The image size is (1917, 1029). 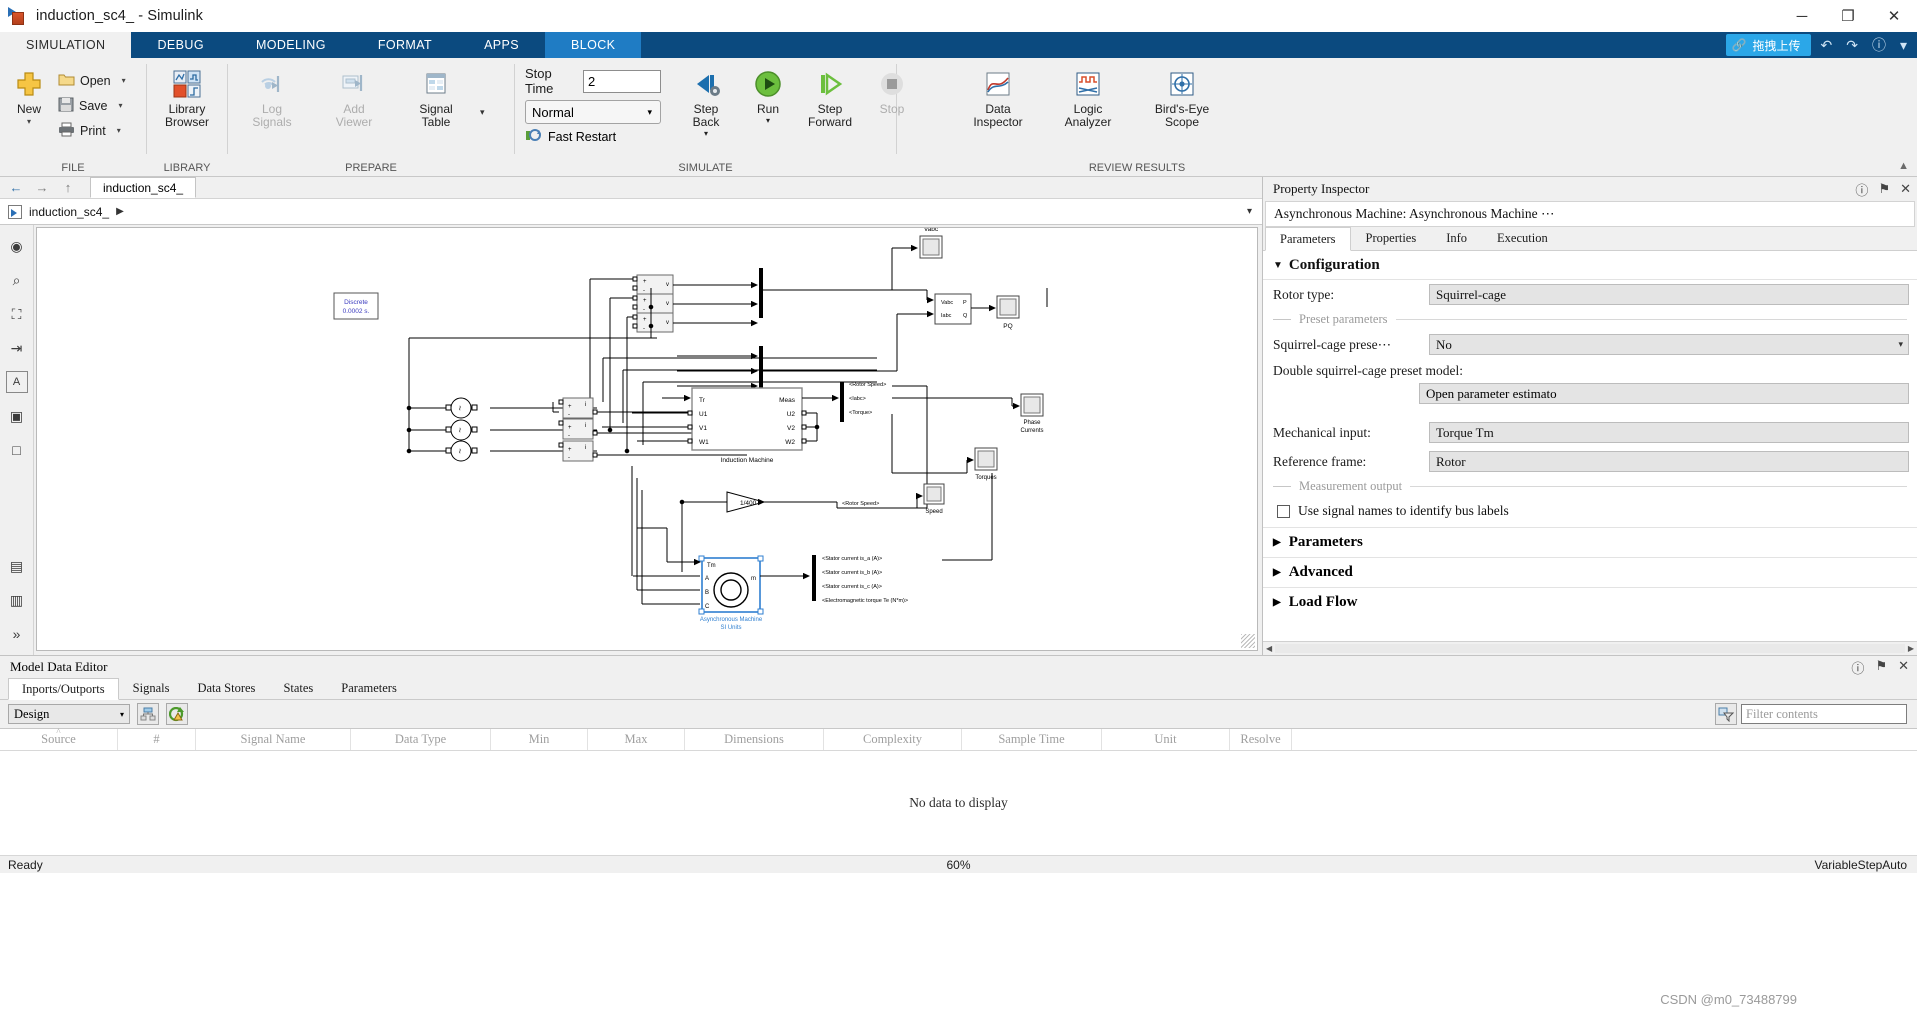 What do you see at coordinates (42, 187) in the screenshot?
I see `forward-icon: →` at bounding box center [42, 187].